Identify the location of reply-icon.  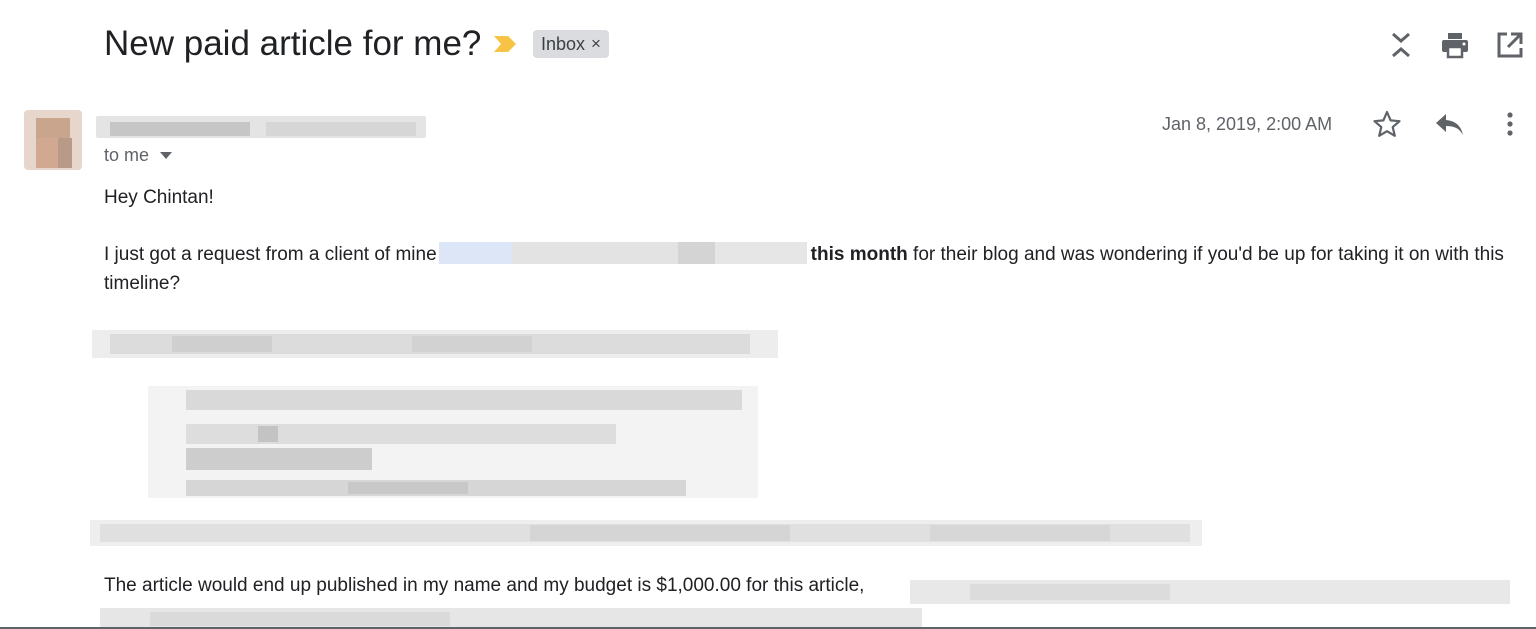
(1449, 124).